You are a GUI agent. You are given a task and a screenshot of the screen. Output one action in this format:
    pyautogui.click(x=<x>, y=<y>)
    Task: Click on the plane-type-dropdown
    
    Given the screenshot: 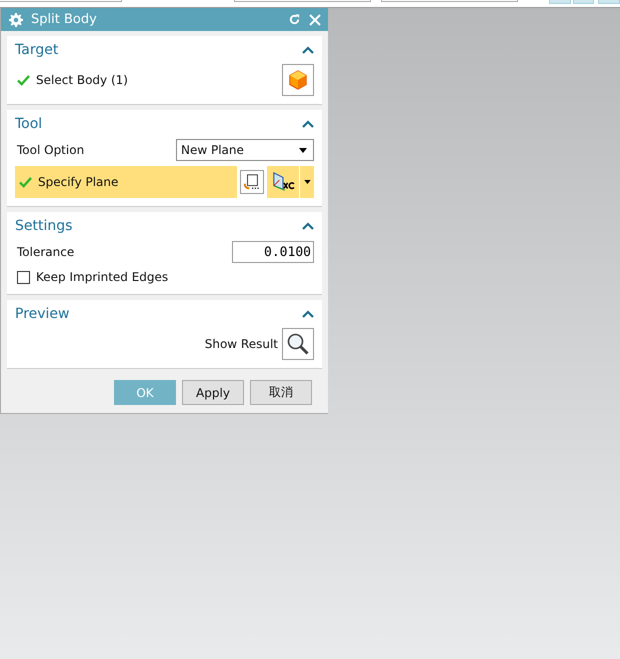 What is the action you would take?
    pyautogui.click(x=307, y=182)
    